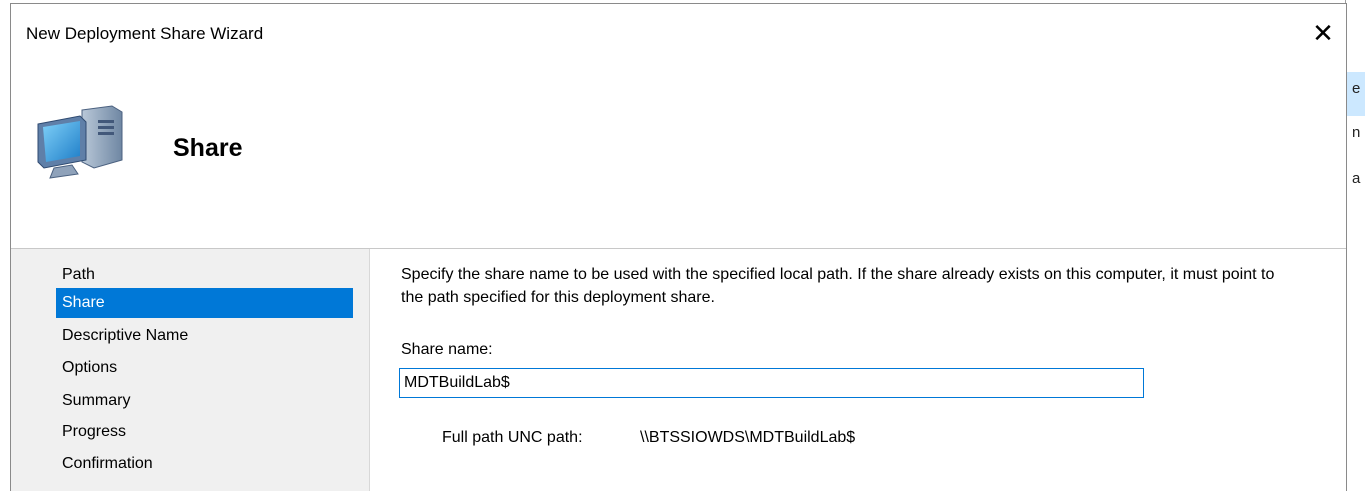  Describe the element at coordinates (204, 432) in the screenshot. I see `nav-item-progress: Progress` at that location.